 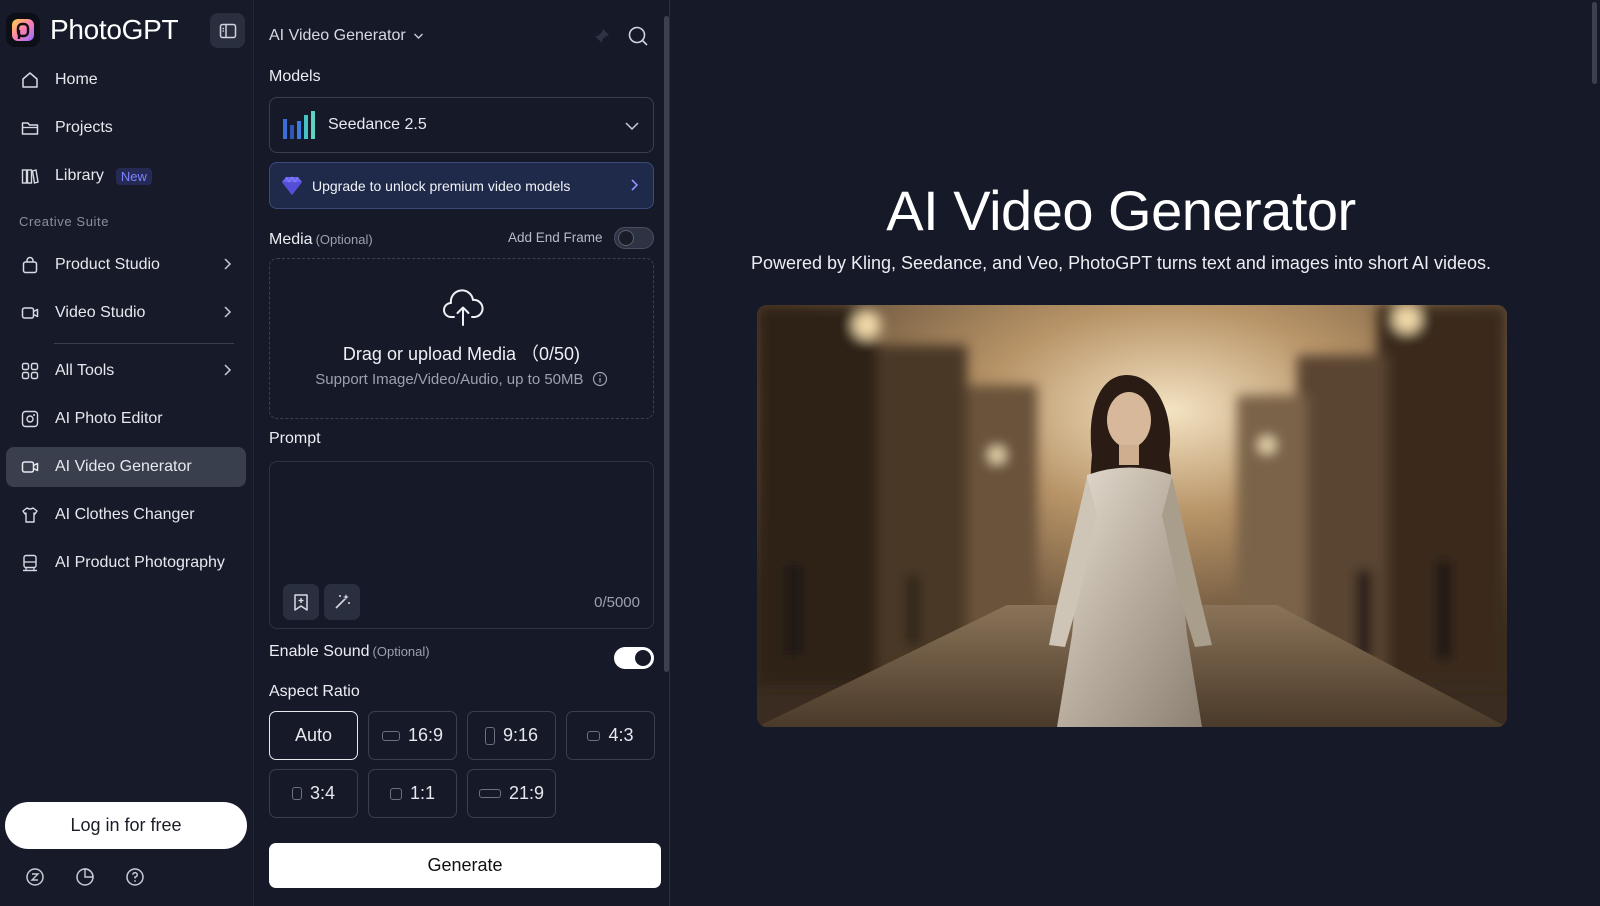 What do you see at coordinates (30, 128) in the screenshot?
I see `folder-icon` at bounding box center [30, 128].